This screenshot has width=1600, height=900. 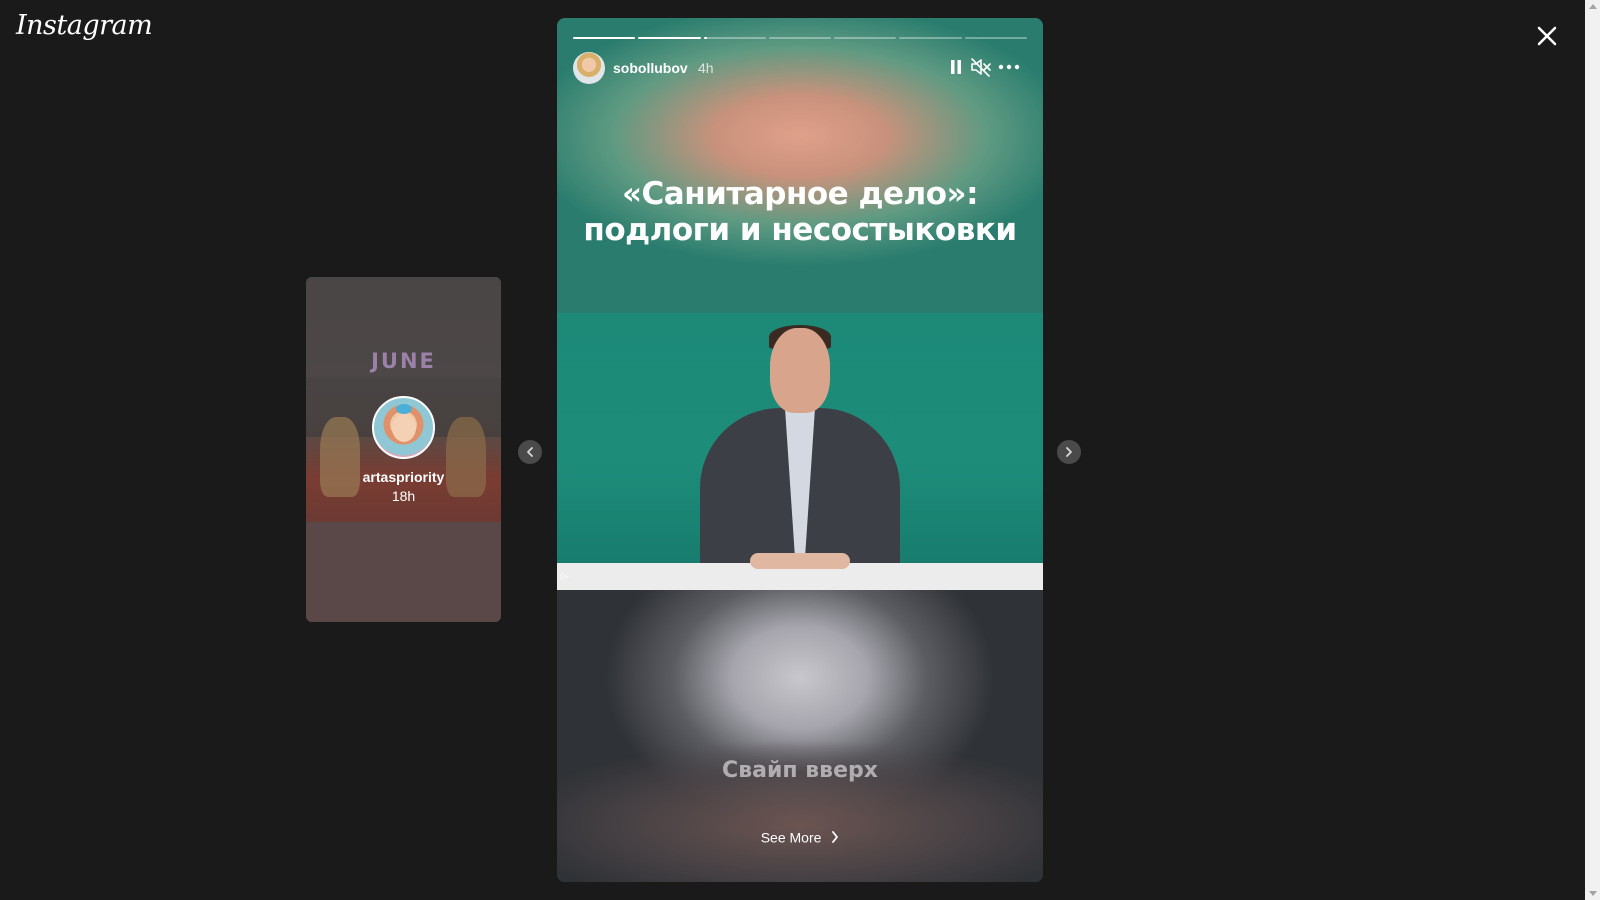 What do you see at coordinates (1593, 6) in the screenshot?
I see `scroll-up-icon` at bounding box center [1593, 6].